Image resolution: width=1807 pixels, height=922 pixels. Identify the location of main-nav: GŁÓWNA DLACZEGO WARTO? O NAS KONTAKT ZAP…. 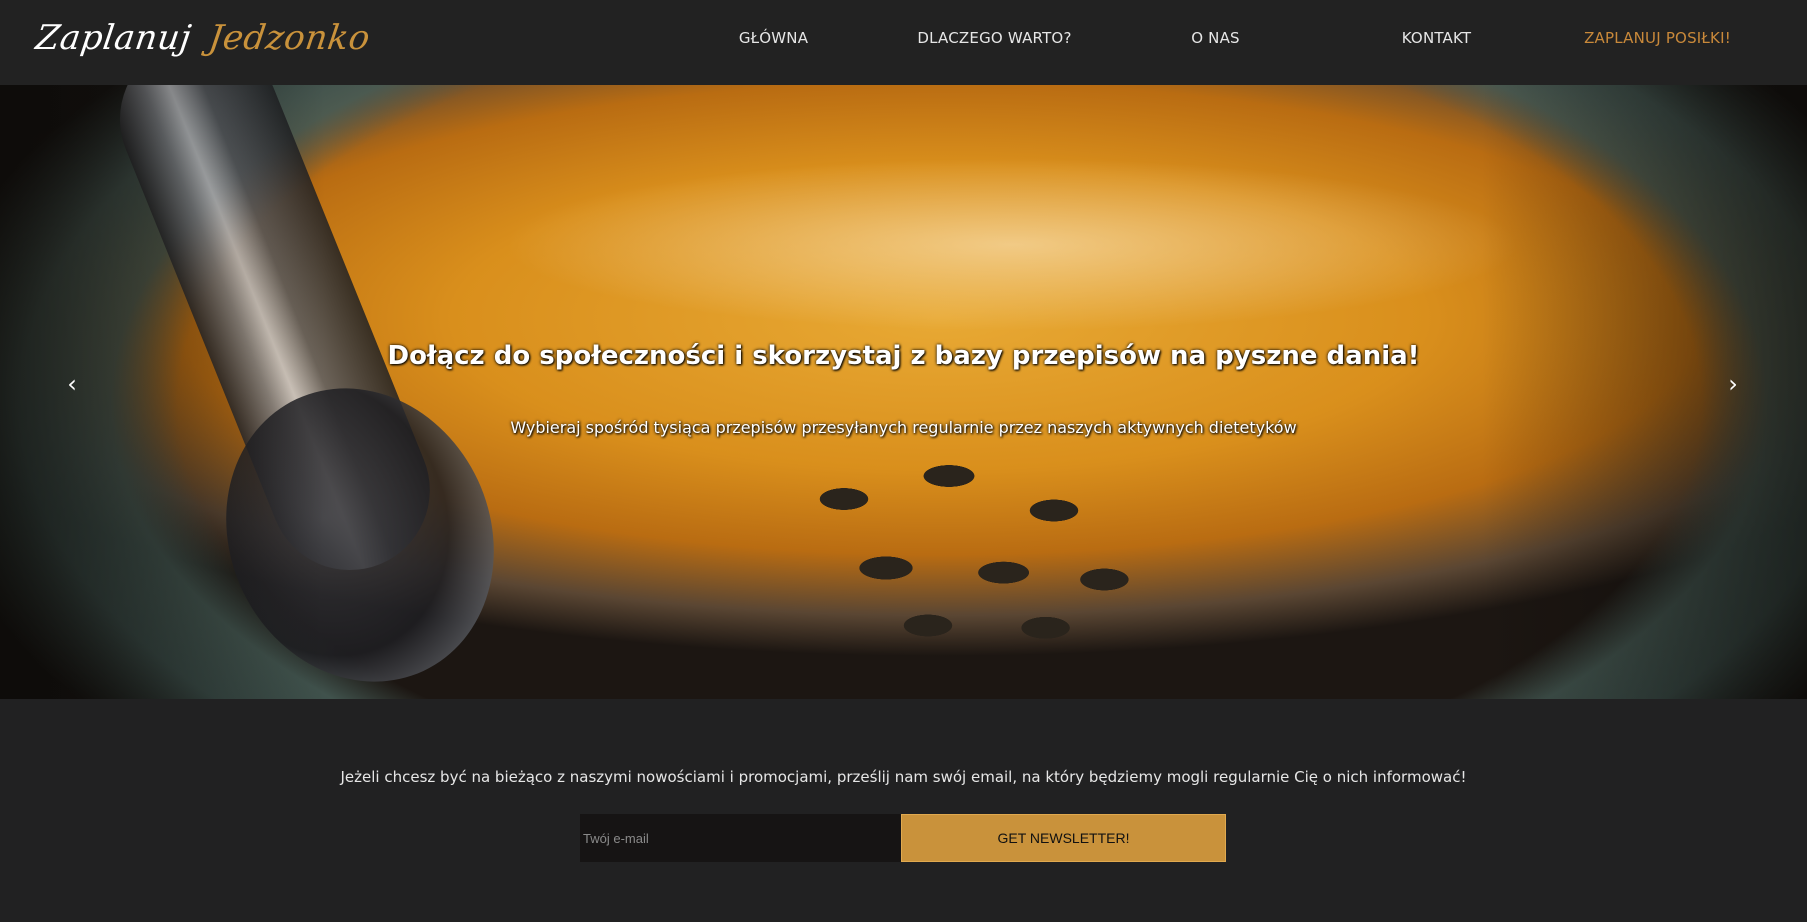
(1215, 37).